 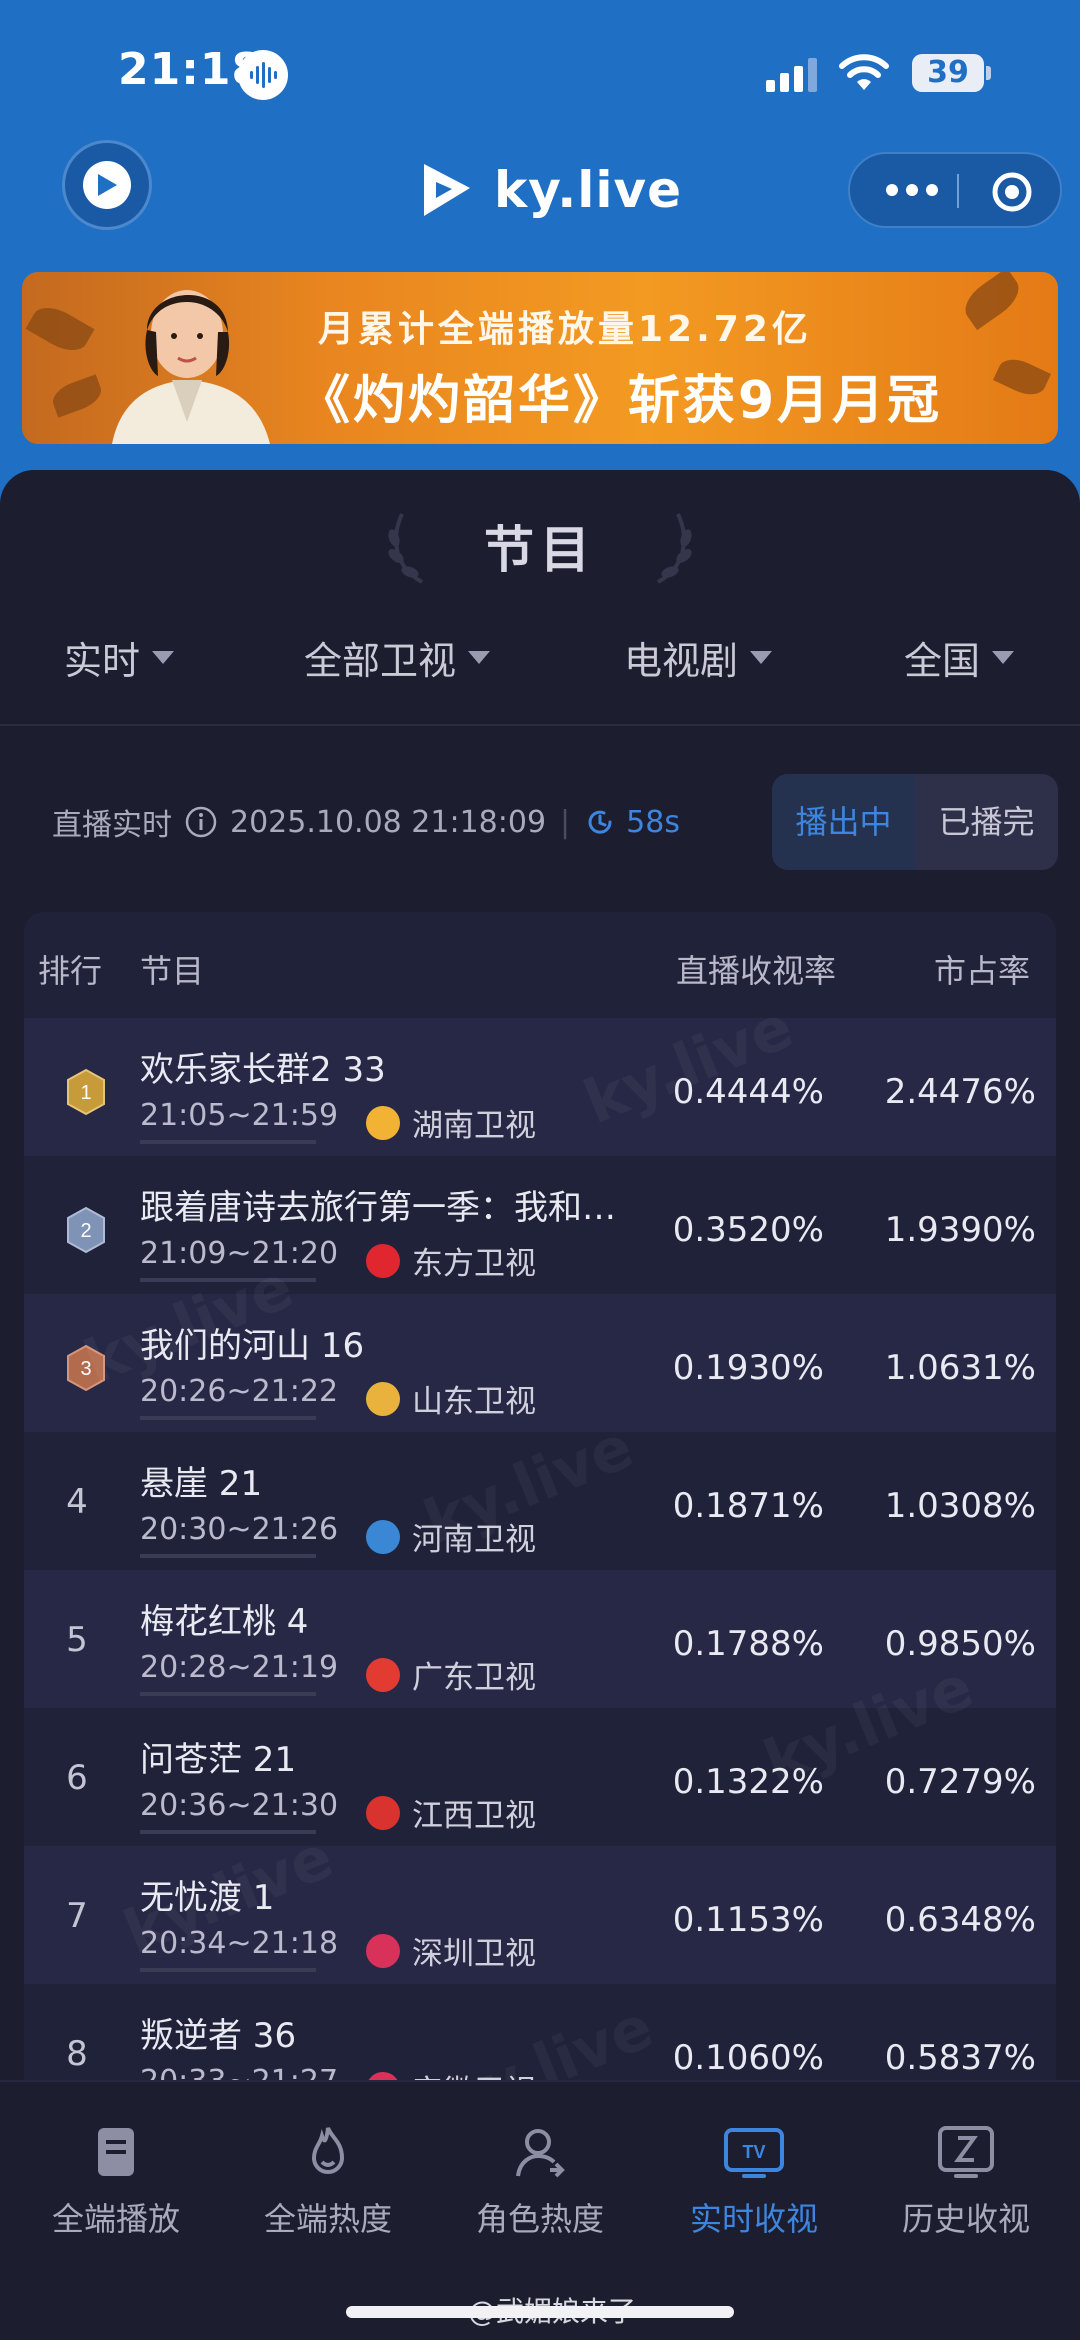 I want to click on tab-label: 实时收视, so click(x=753, y=2219).